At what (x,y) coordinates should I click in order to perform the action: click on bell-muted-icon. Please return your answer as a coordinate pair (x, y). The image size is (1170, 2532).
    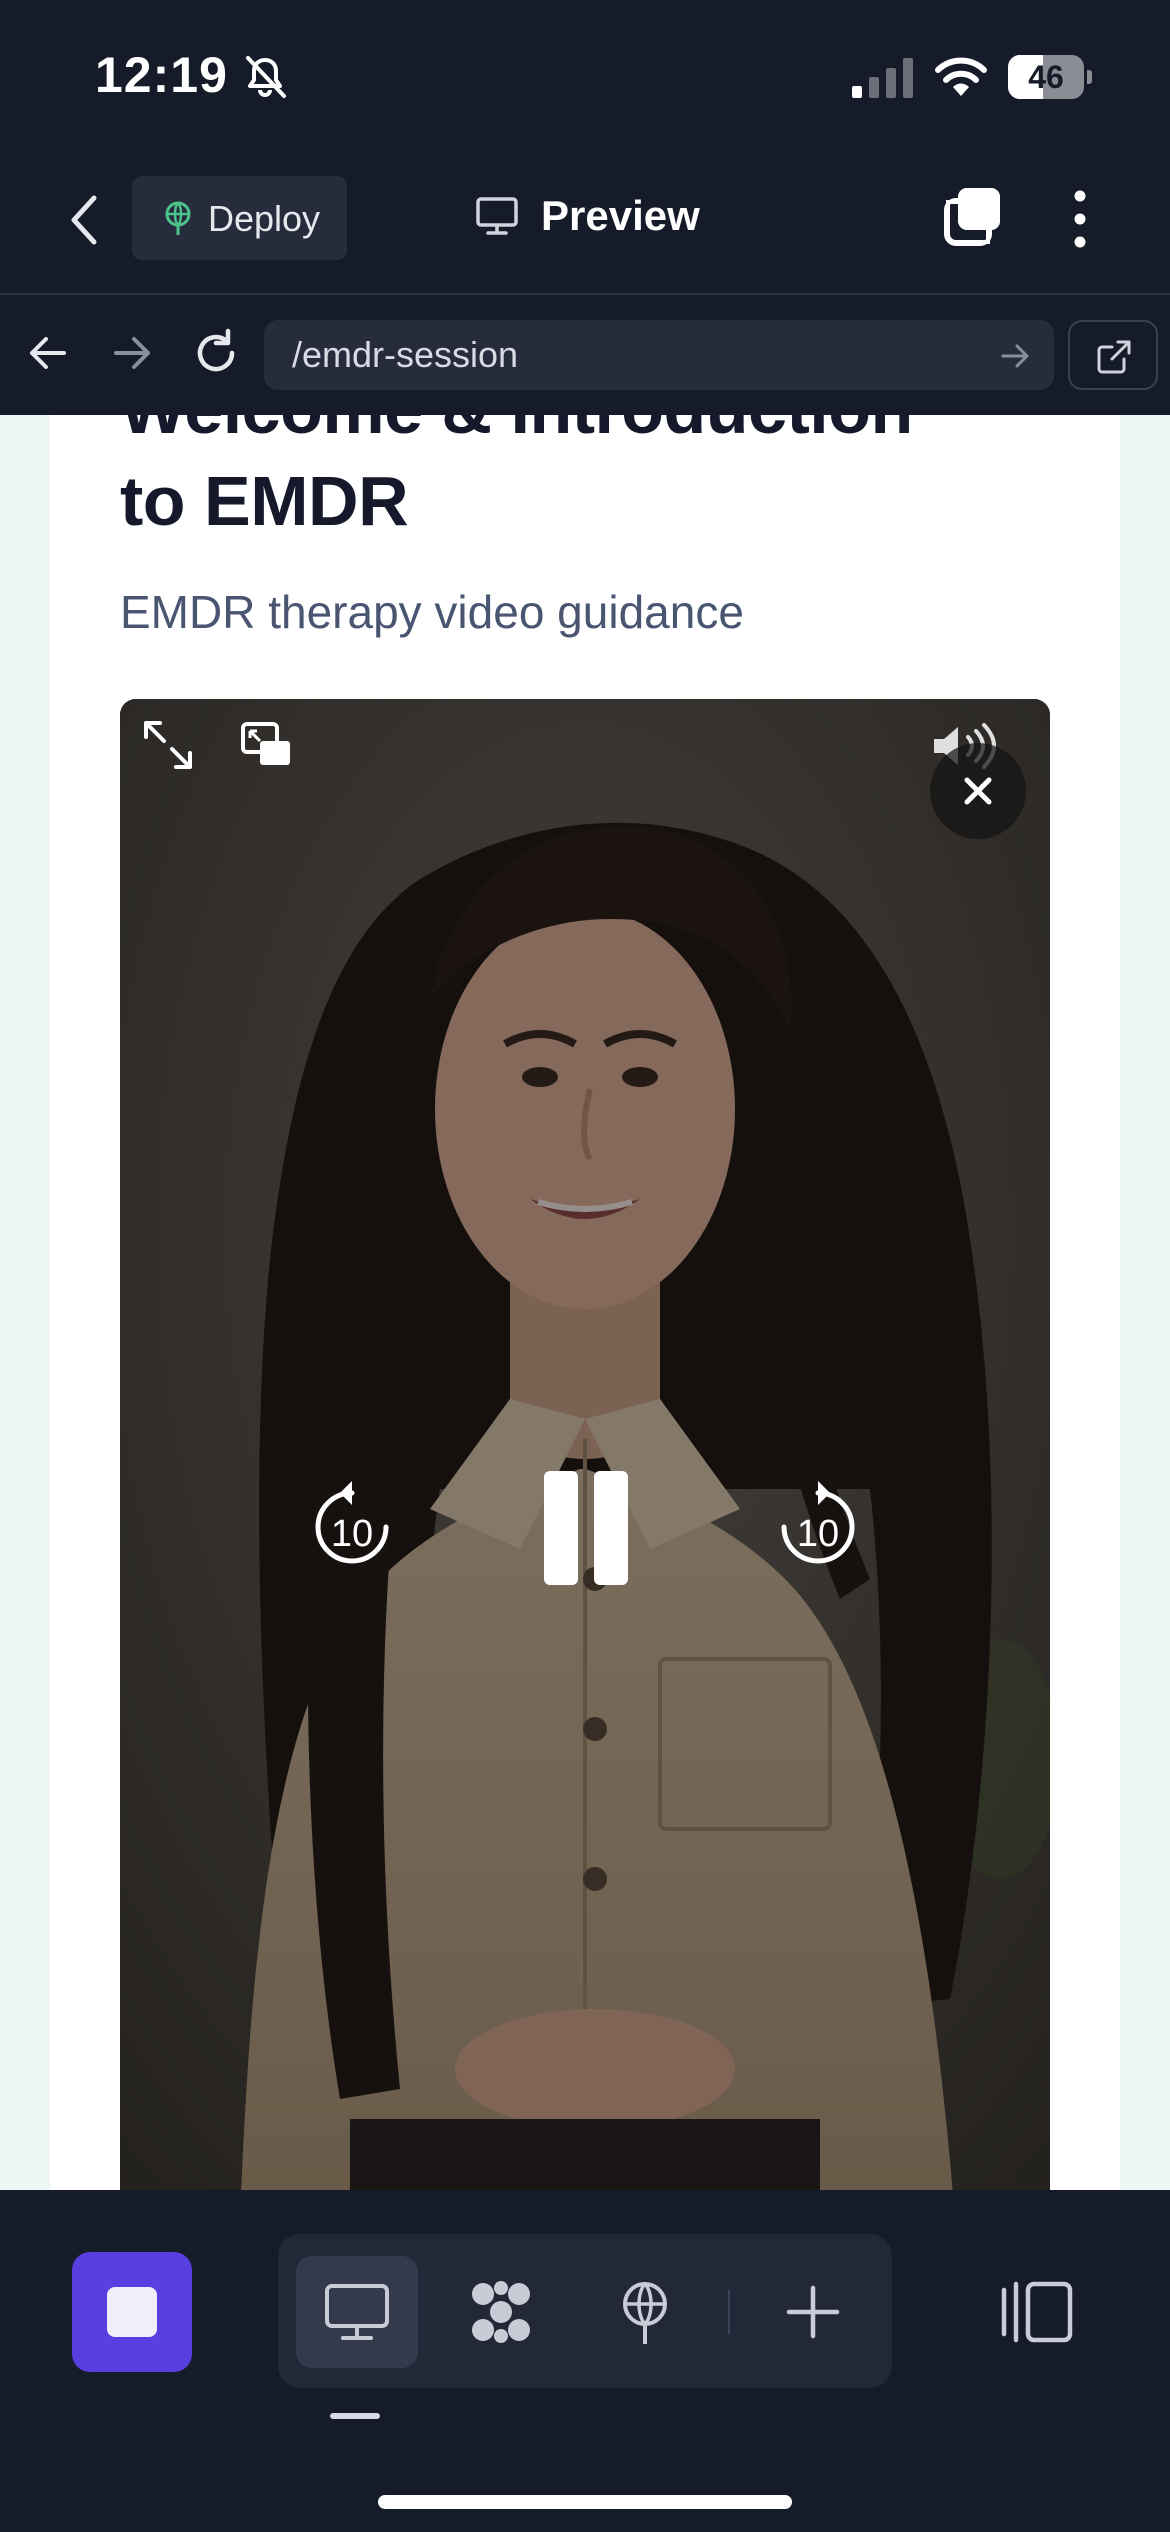
    Looking at the image, I should click on (266, 77).